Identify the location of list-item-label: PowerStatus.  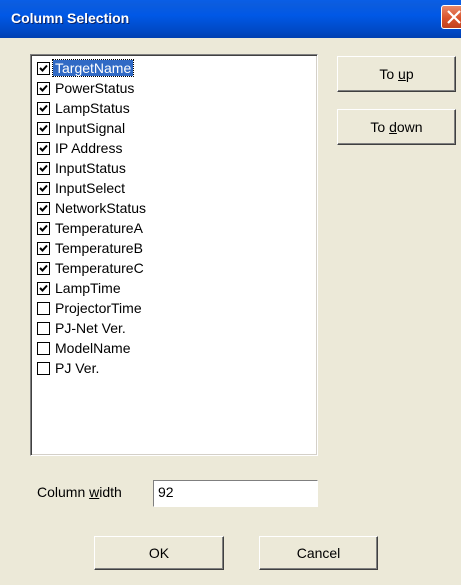
(95, 88).